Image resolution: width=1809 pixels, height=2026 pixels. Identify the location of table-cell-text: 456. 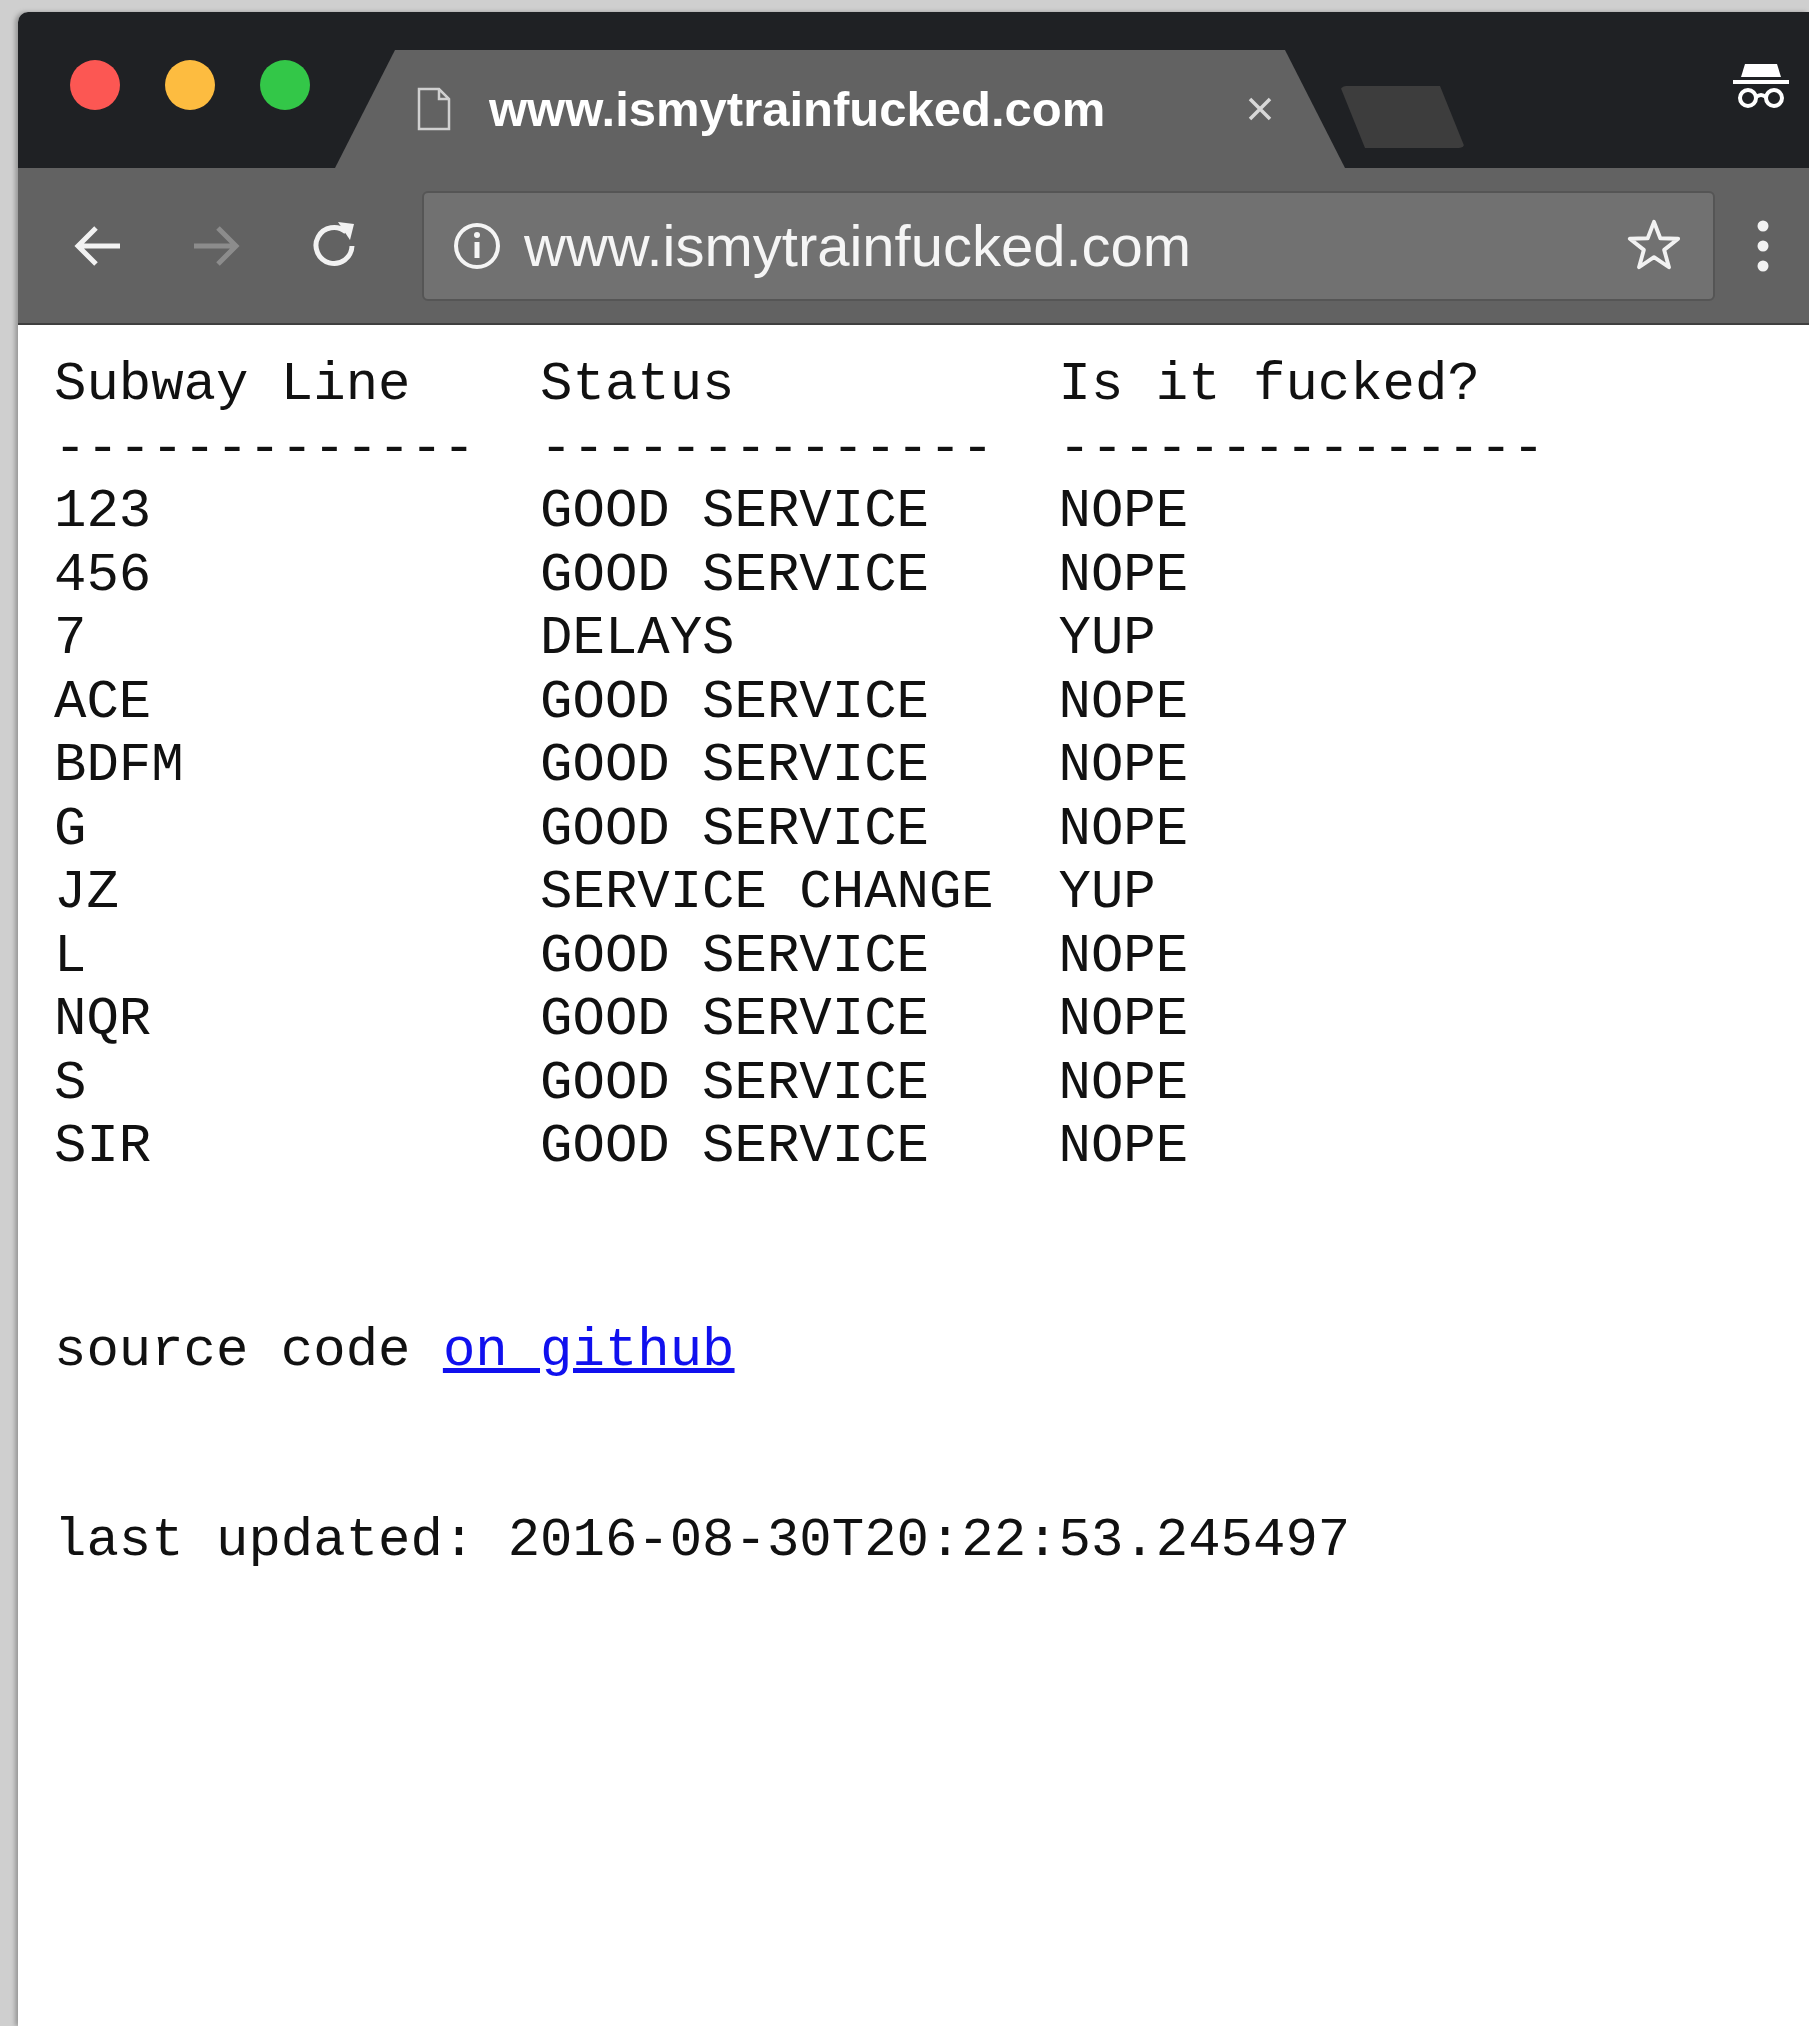
(103, 575).